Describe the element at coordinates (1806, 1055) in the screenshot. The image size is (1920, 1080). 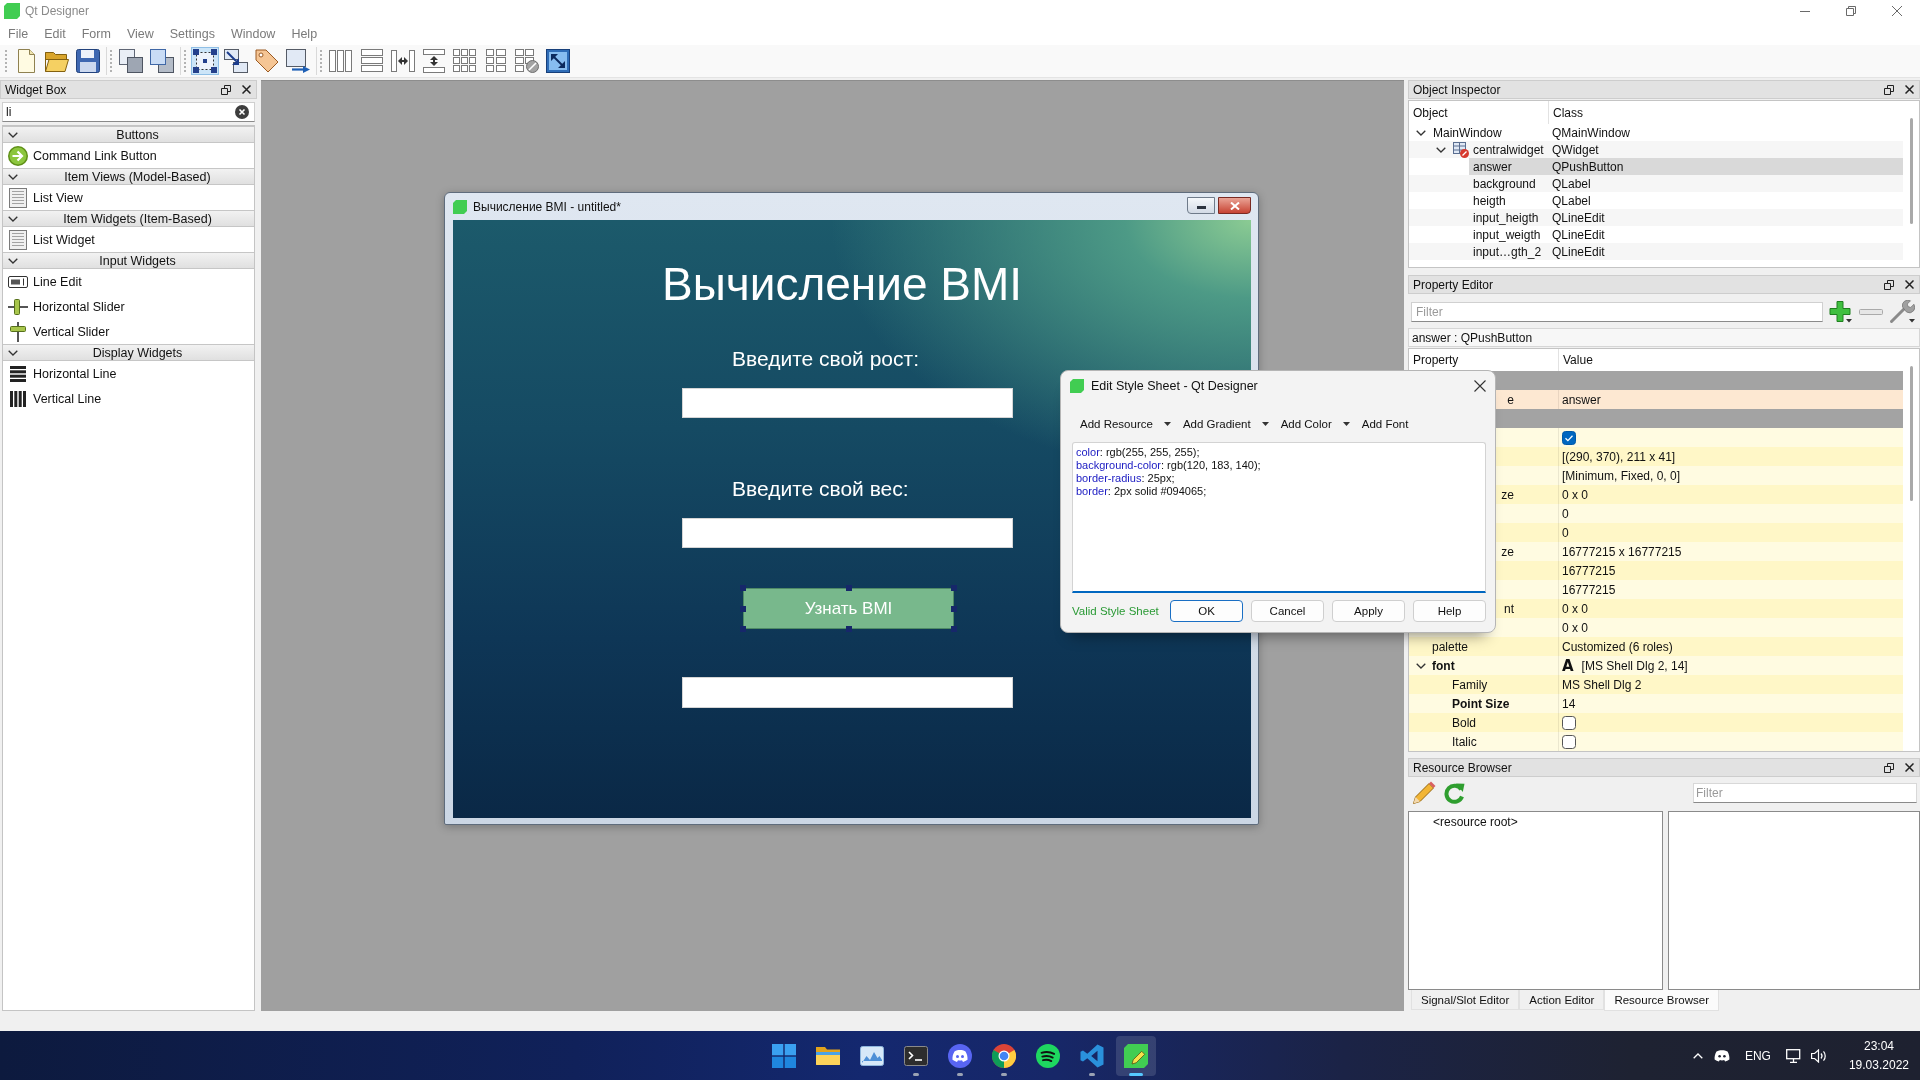
I see `system-icons-button` at that location.